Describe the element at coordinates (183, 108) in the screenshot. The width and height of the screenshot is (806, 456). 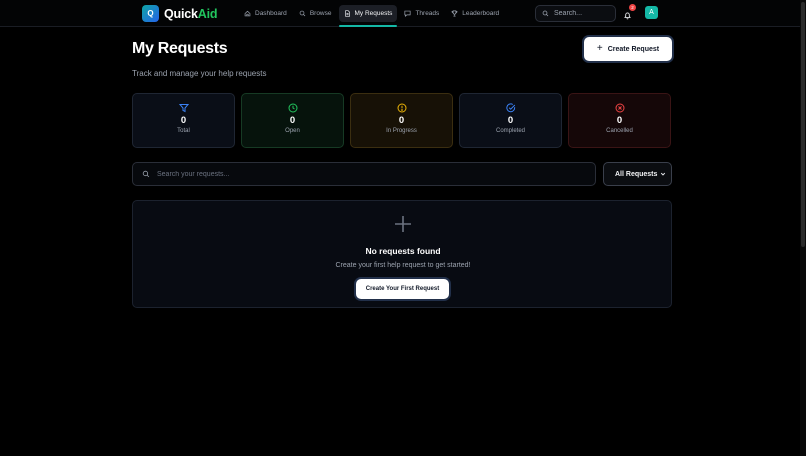
I see `filter-icon` at that location.